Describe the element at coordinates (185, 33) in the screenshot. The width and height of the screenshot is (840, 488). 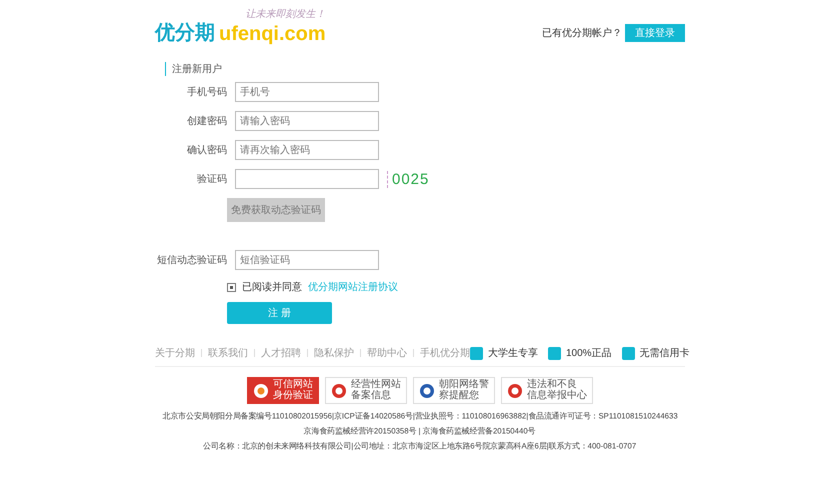
I see `logo-text: 优分期` at that location.